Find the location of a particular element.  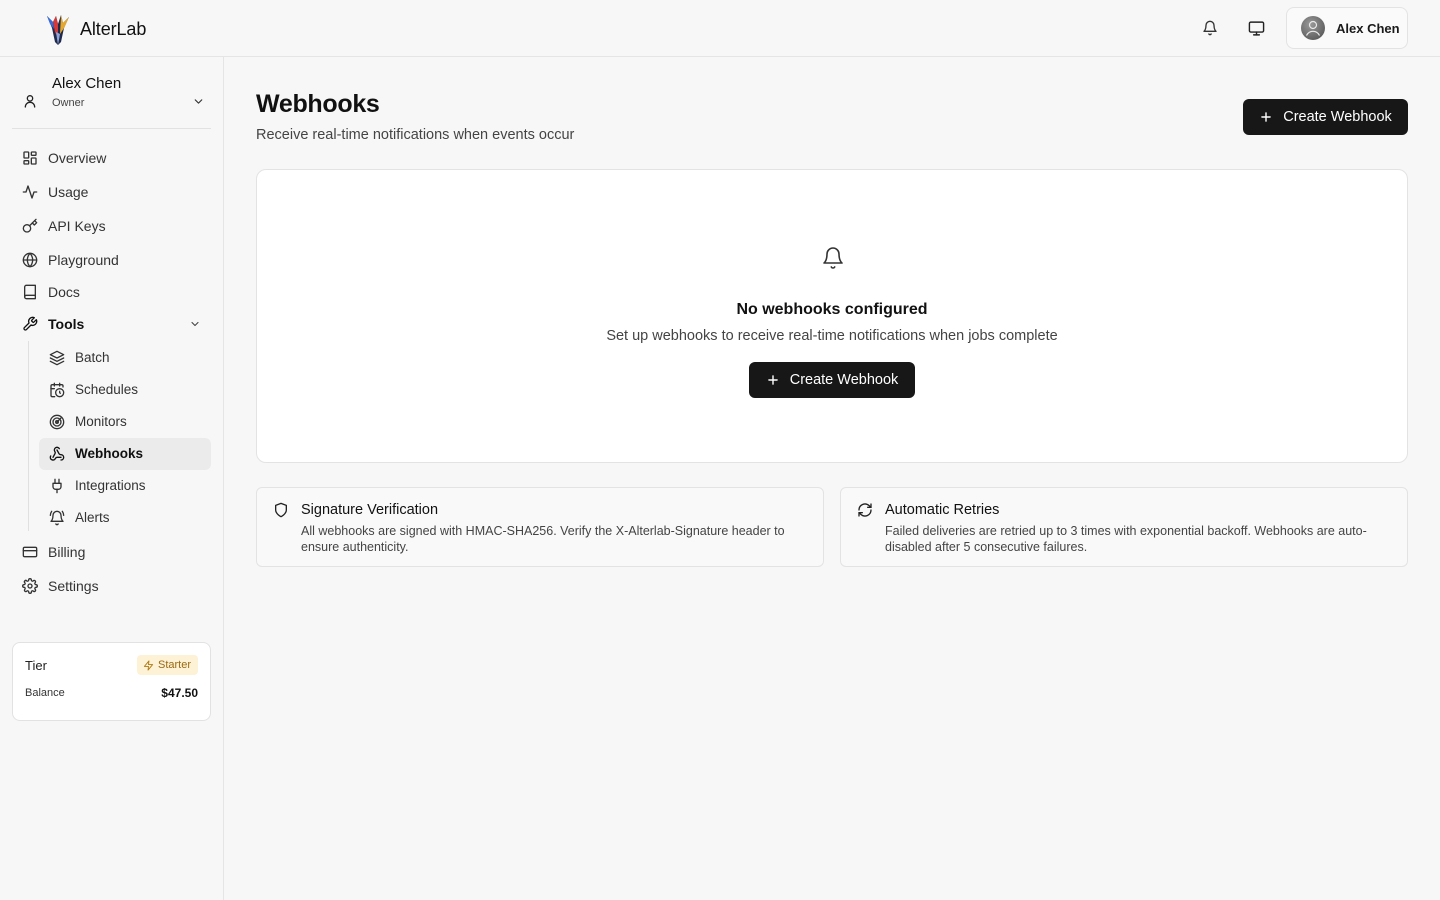

brand: AlterLab is located at coordinates (95, 29).